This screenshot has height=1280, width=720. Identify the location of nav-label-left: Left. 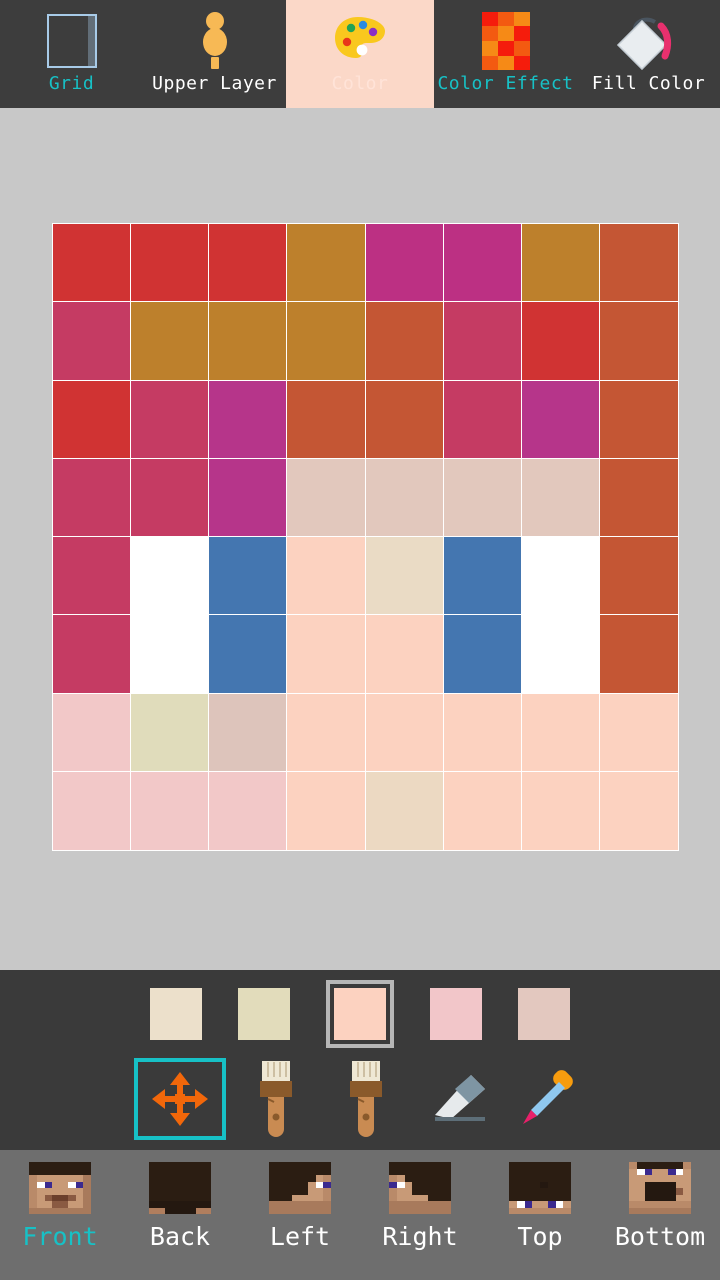
(300, 1236).